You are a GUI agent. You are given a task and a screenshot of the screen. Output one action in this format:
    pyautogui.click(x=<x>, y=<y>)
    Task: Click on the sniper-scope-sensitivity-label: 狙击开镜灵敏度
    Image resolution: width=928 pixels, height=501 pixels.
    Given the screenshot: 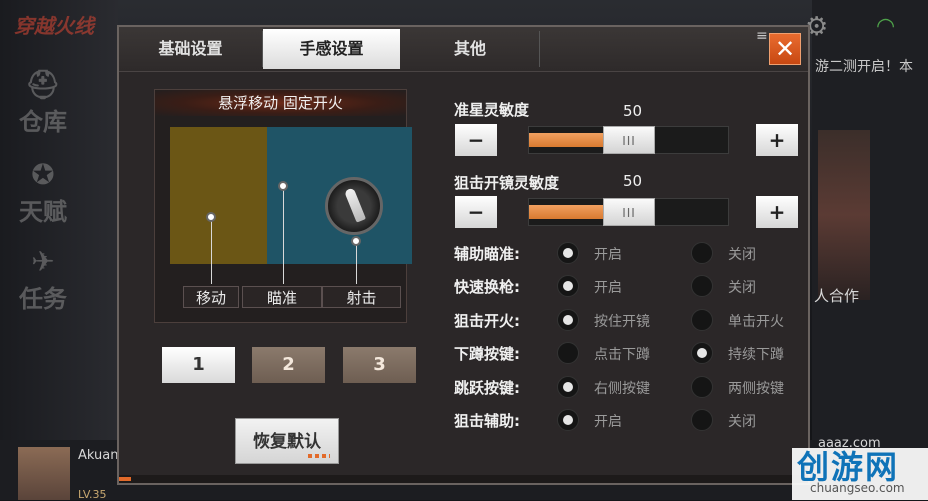 What is the action you would take?
    pyautogui.click(x=507, y=183)
    